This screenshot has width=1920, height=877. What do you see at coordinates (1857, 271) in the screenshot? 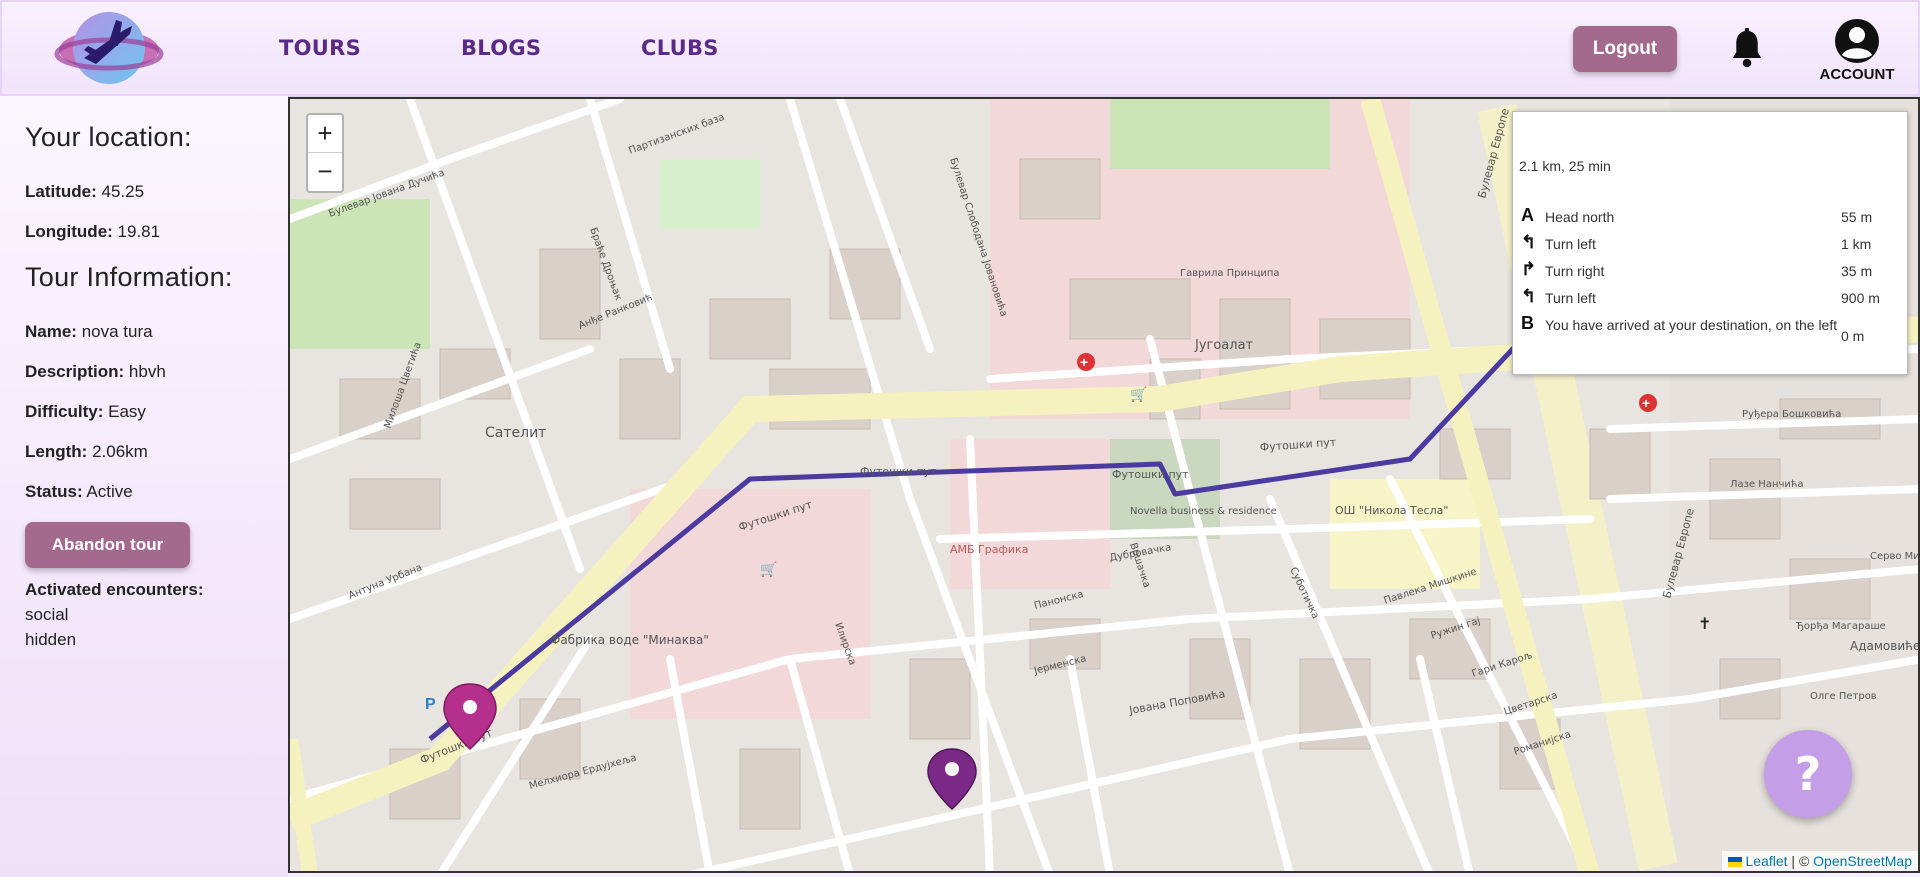
I see `instruction-distance: 35 m` at bounding box center [1857, 271].